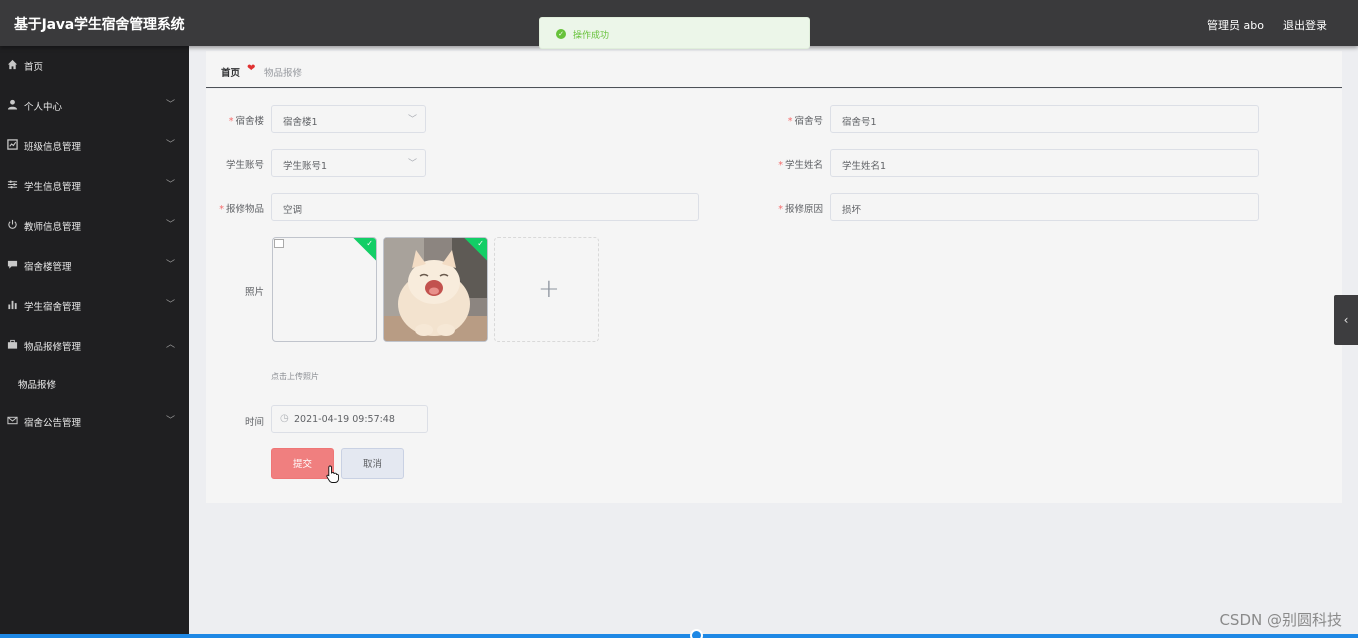  Describe the element at coordinates (12, 145) in the screenshot. I see `chart-icon` at that location.